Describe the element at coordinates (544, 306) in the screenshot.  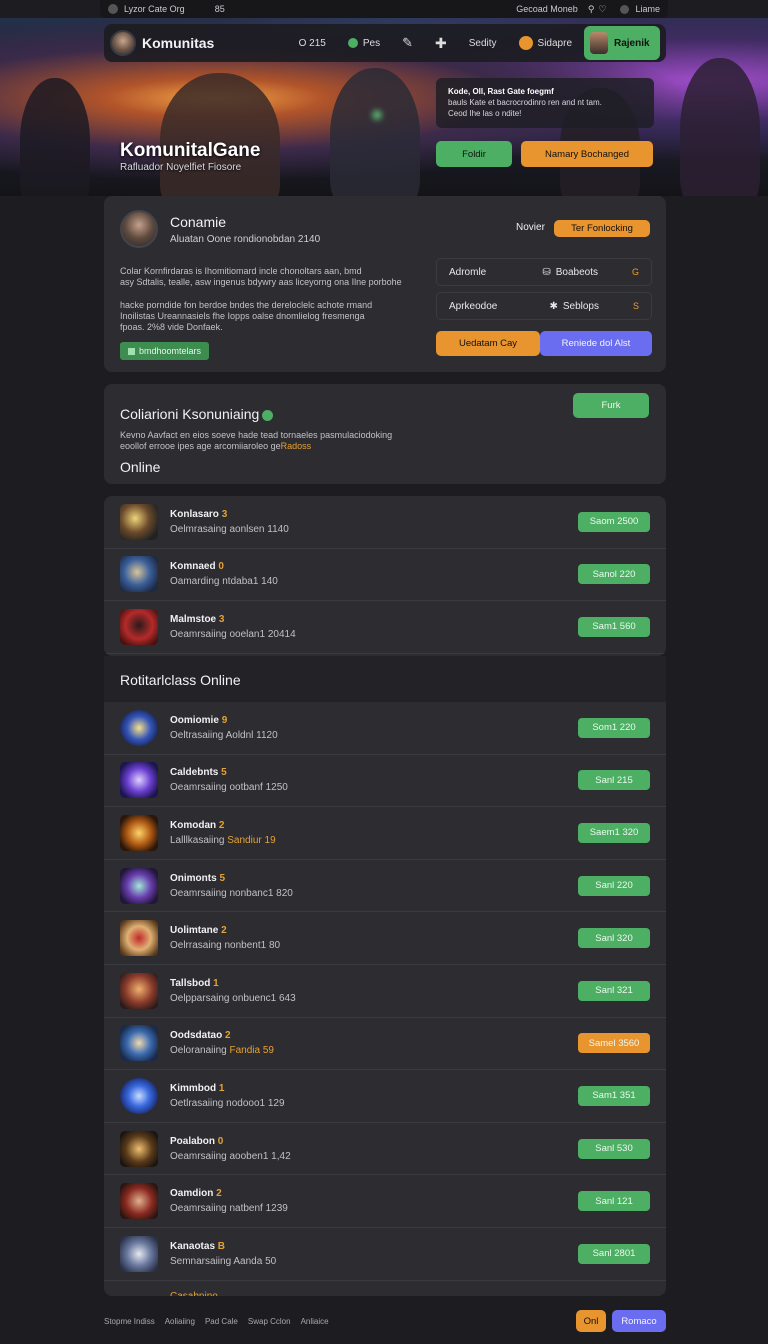
I see `stat-row: Aprkeodoe ✱ Seblops S` at that location.